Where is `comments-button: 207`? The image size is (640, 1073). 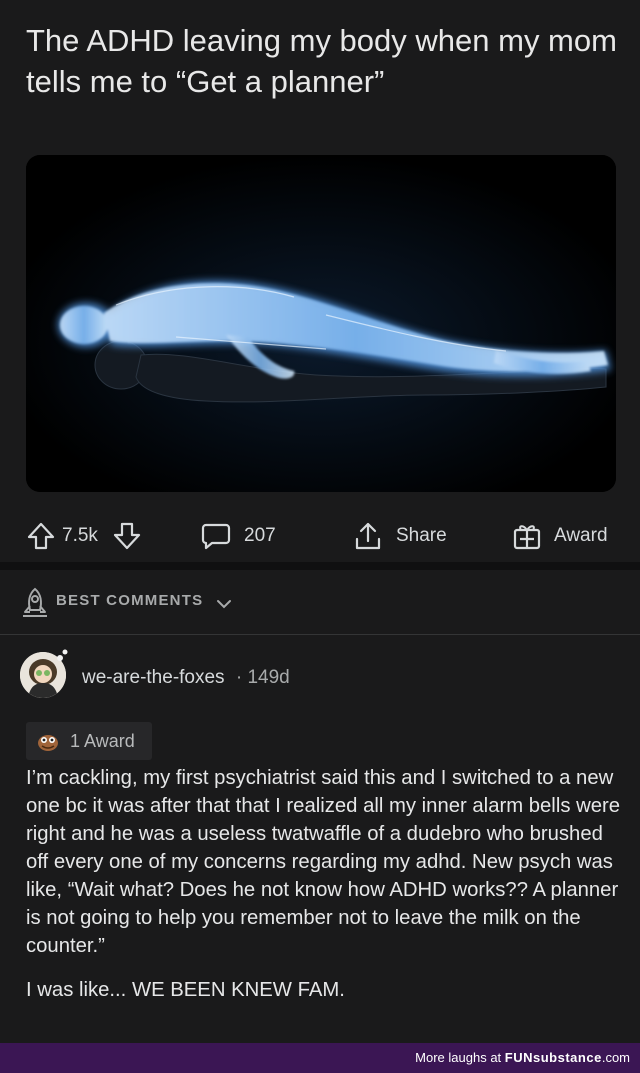
comments-button: 207 is located at coordinates (238, 536).